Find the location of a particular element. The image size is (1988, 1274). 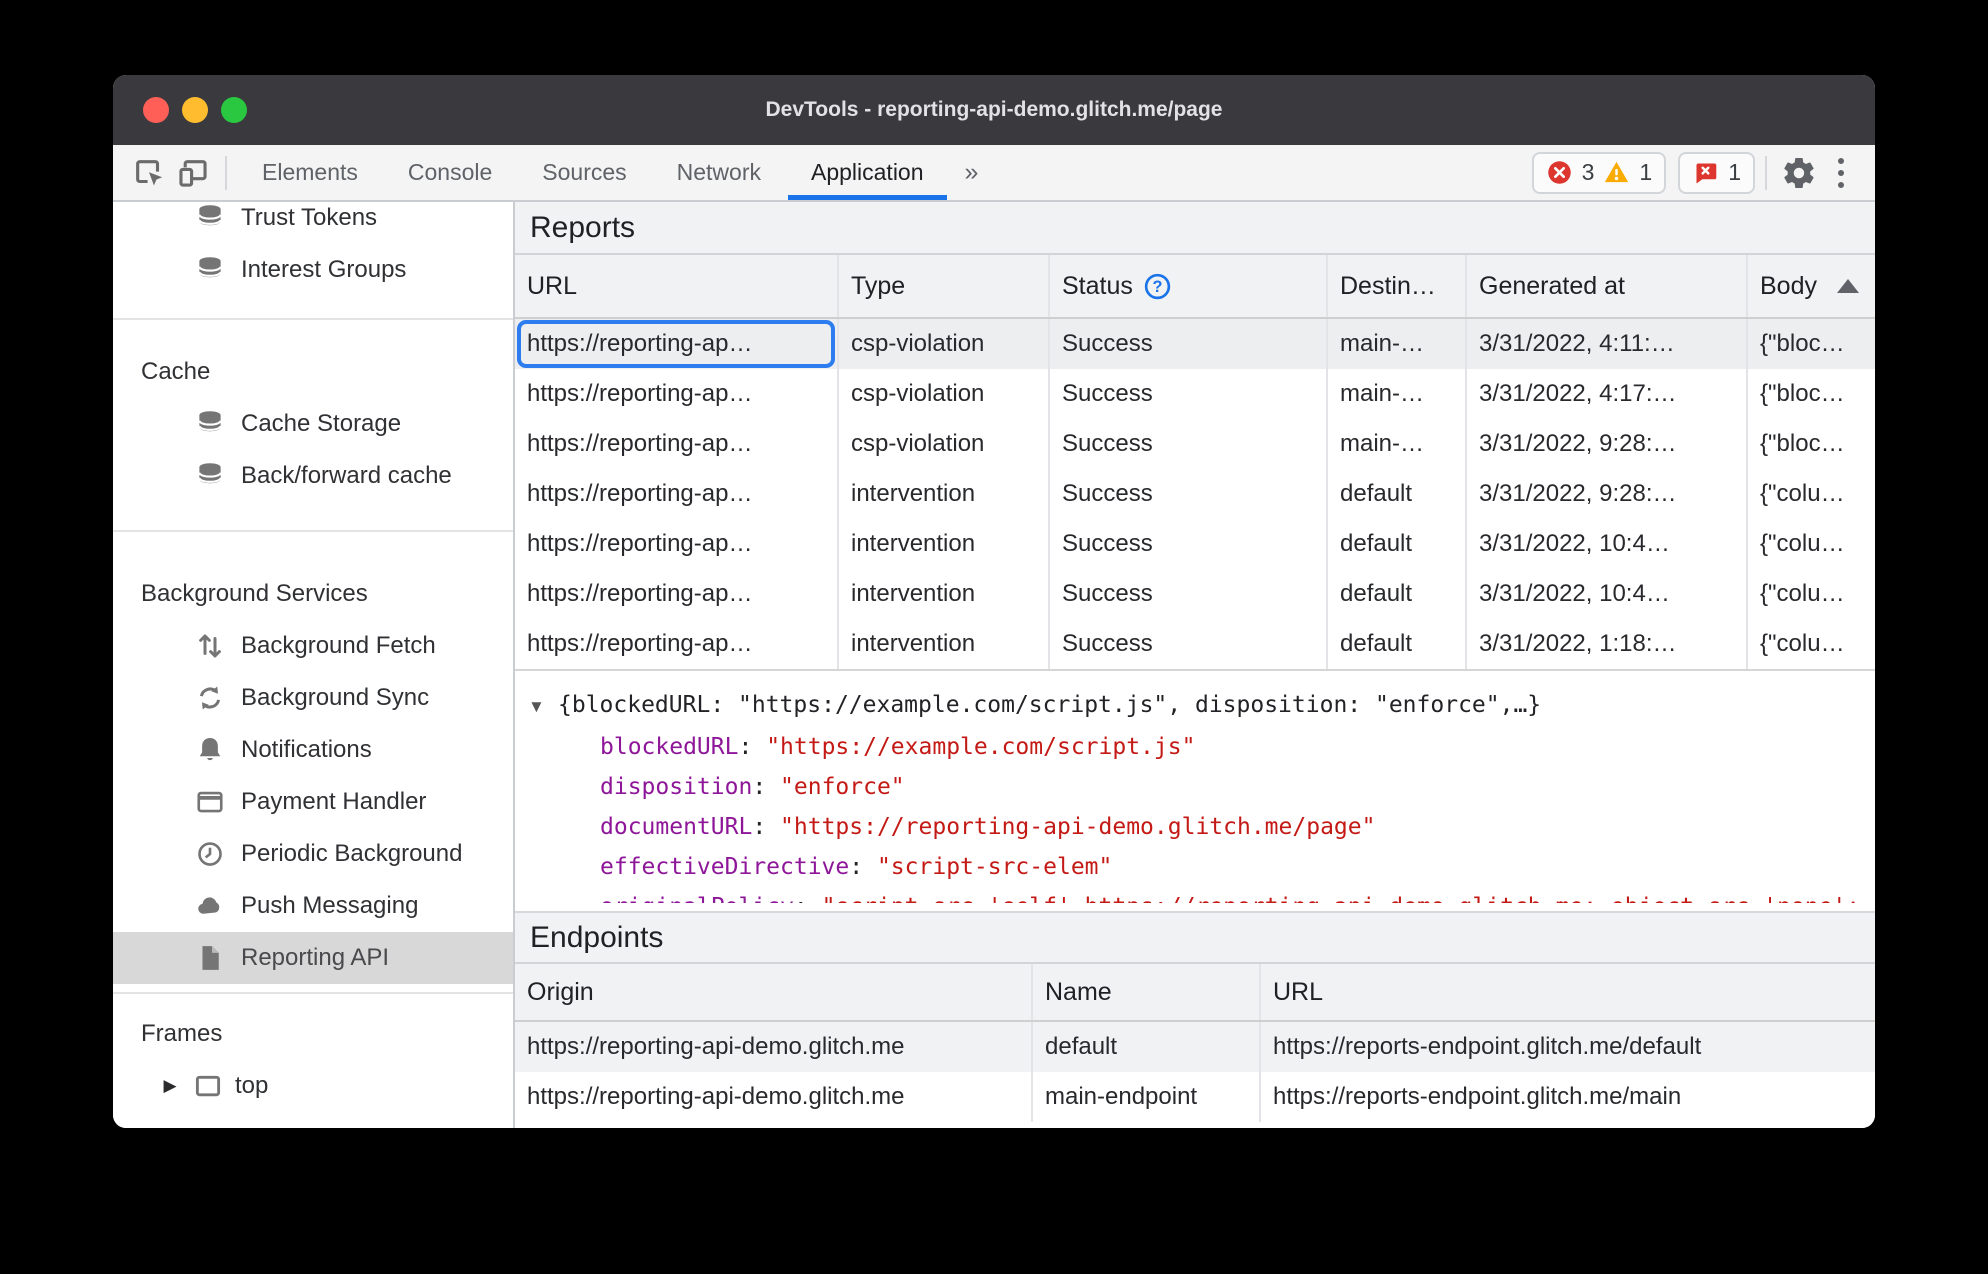

database-icon is located at coordinates (210, 424).